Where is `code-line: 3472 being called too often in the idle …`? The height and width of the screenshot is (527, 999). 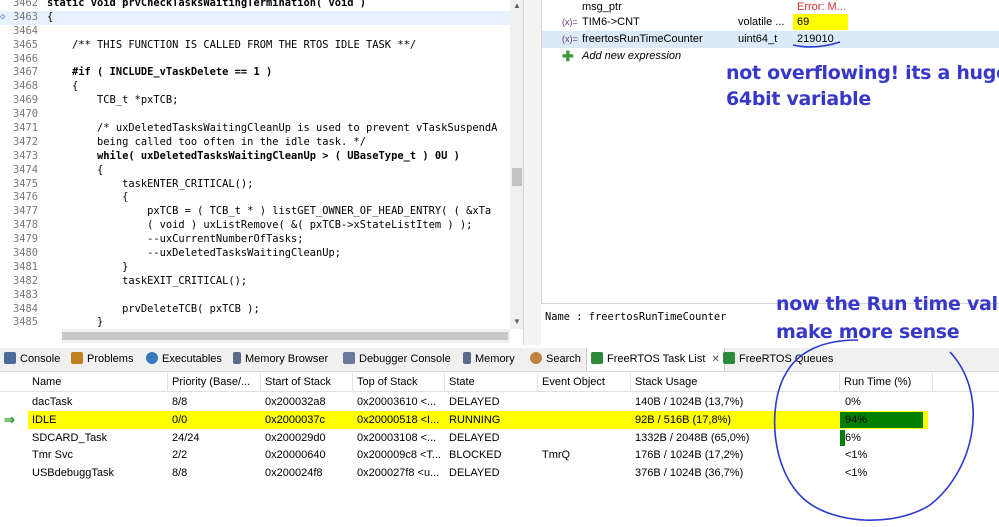 code-line: 3472 being called too often in the idle … is located at coordinates (255, 143).